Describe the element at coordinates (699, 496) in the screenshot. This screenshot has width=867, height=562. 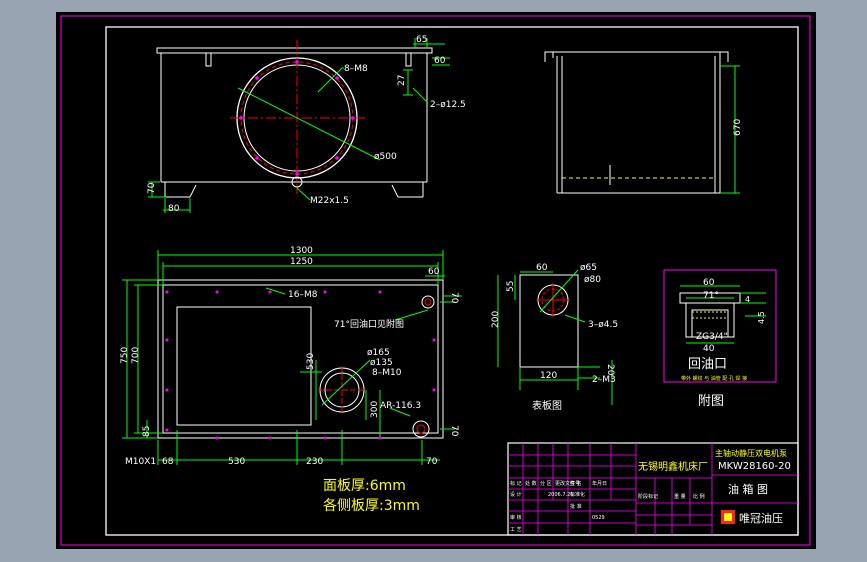
I see `tb-scale: 比 例` at that location.